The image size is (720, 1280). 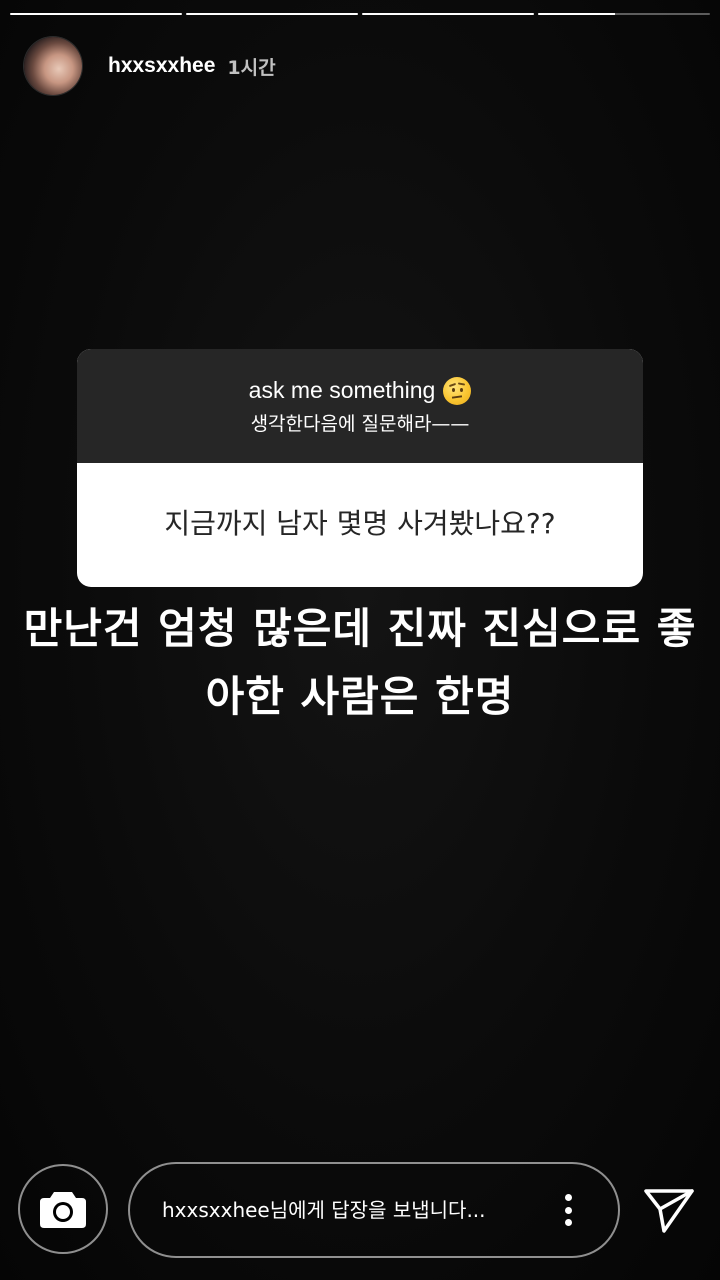 I want to click on question-subtitle: 생각한다음에 질문해라——, so click(x=360, y=423).